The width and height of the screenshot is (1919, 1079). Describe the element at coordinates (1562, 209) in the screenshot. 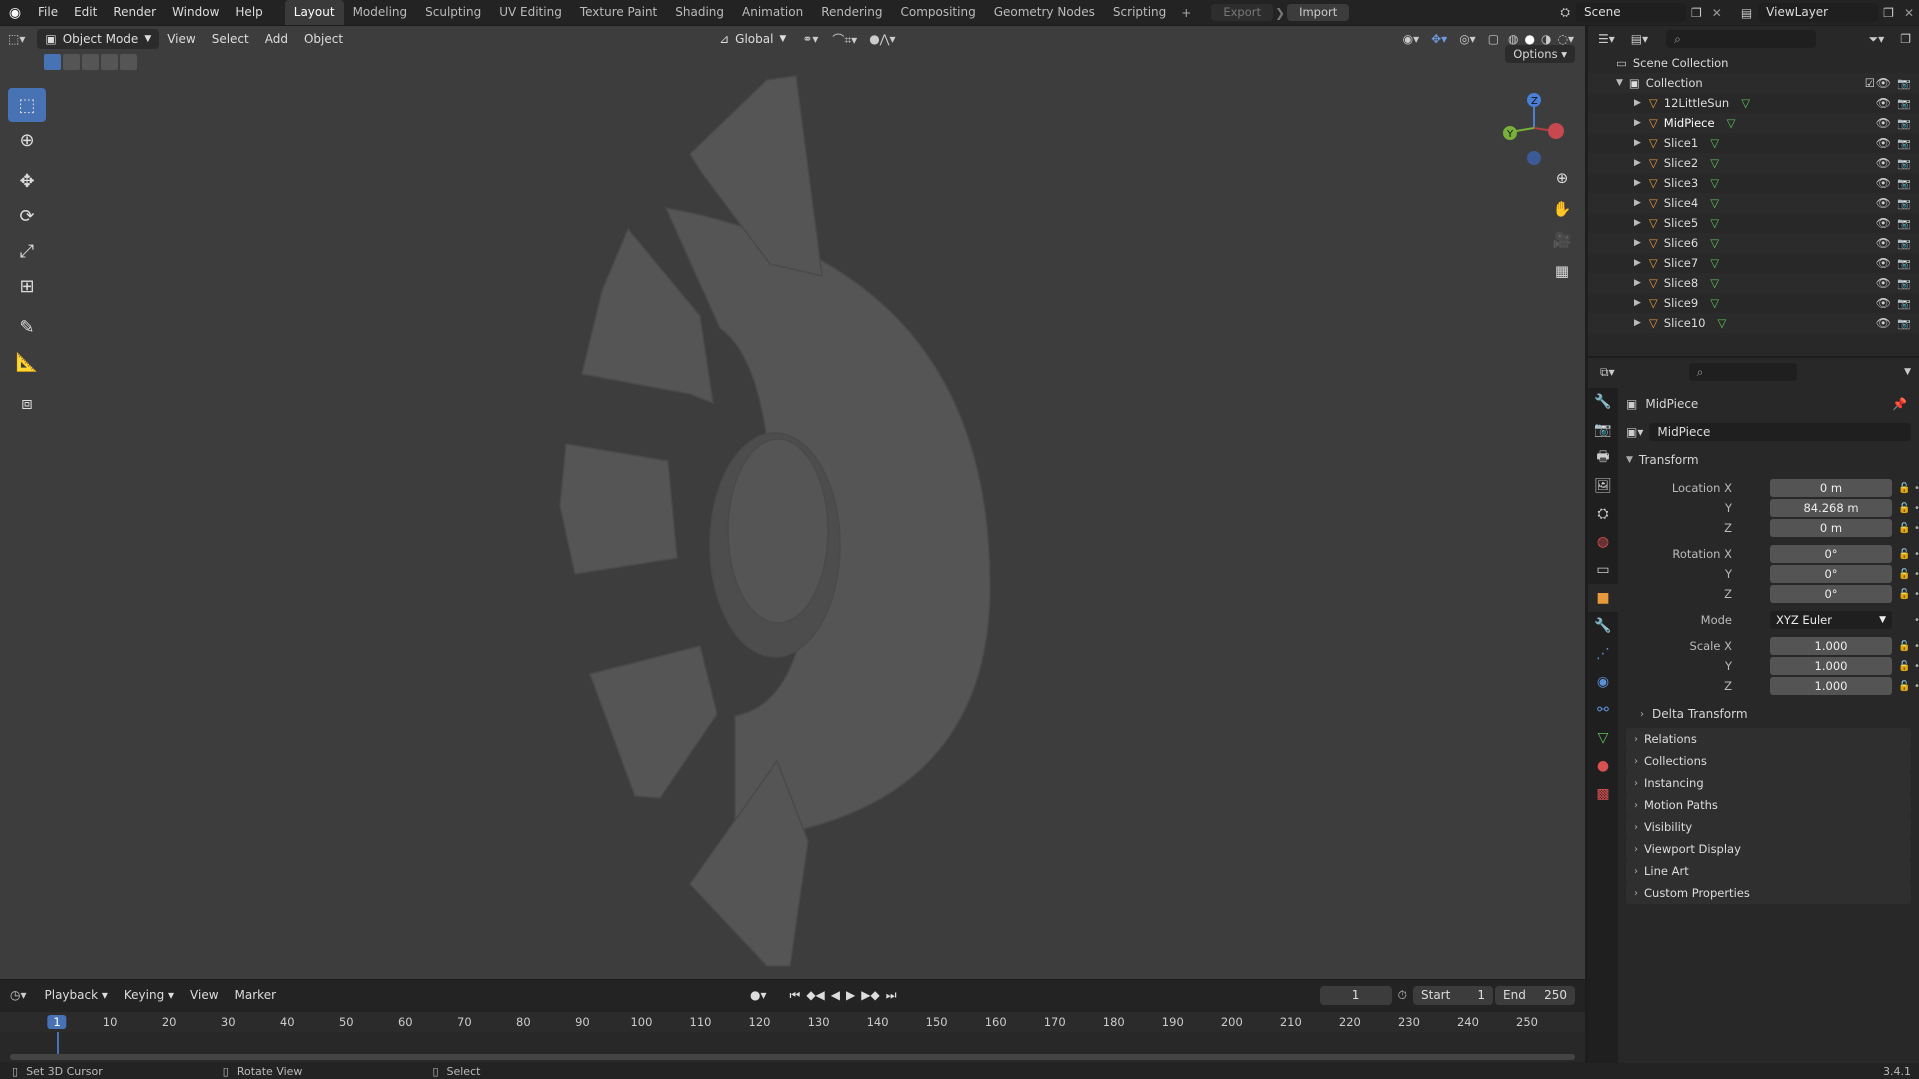

I see `pan-hand-icon: ✋` at that location.